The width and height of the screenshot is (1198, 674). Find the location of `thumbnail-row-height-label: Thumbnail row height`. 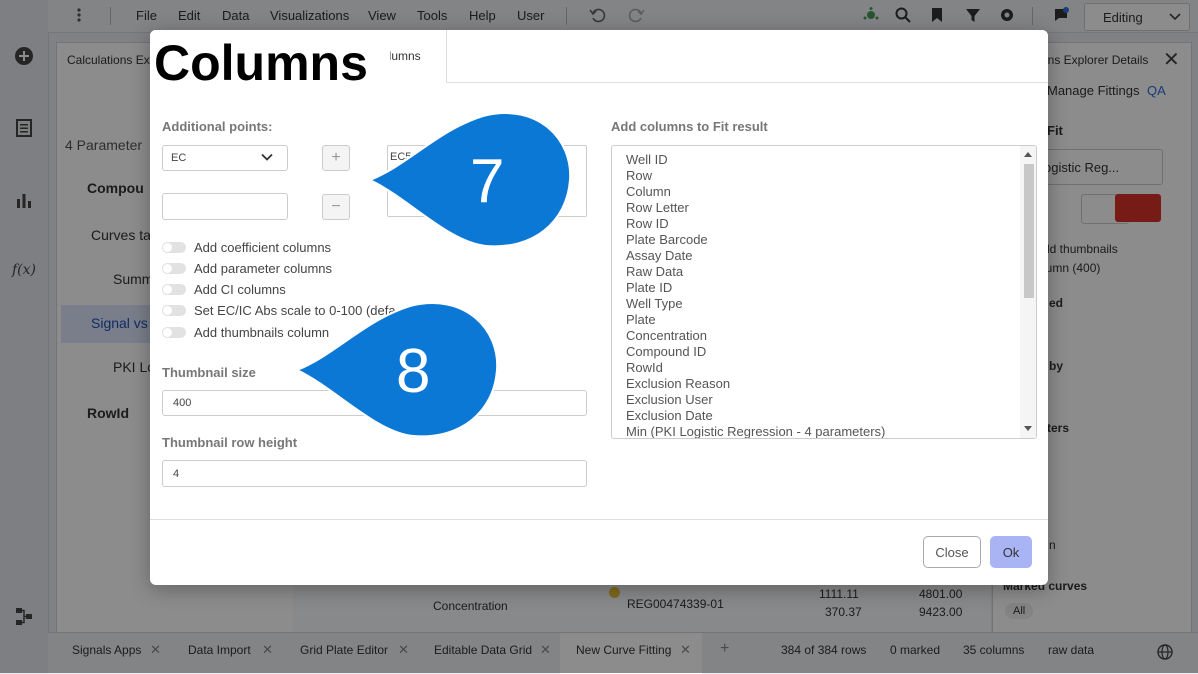

thumbnail-row-height-label: Thumbnail row height is located at coordinates (230, 442).